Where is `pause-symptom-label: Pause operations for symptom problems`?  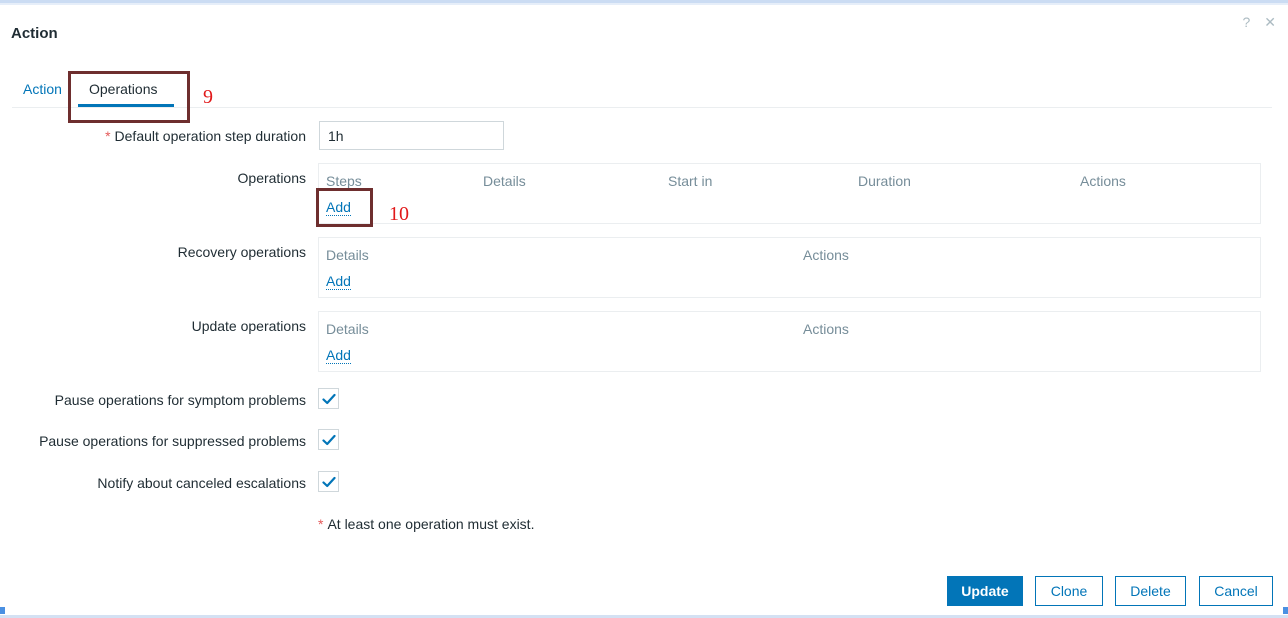
pause-symptom-label: Pause operations for symptom problems is located at coordinates (180, 400).